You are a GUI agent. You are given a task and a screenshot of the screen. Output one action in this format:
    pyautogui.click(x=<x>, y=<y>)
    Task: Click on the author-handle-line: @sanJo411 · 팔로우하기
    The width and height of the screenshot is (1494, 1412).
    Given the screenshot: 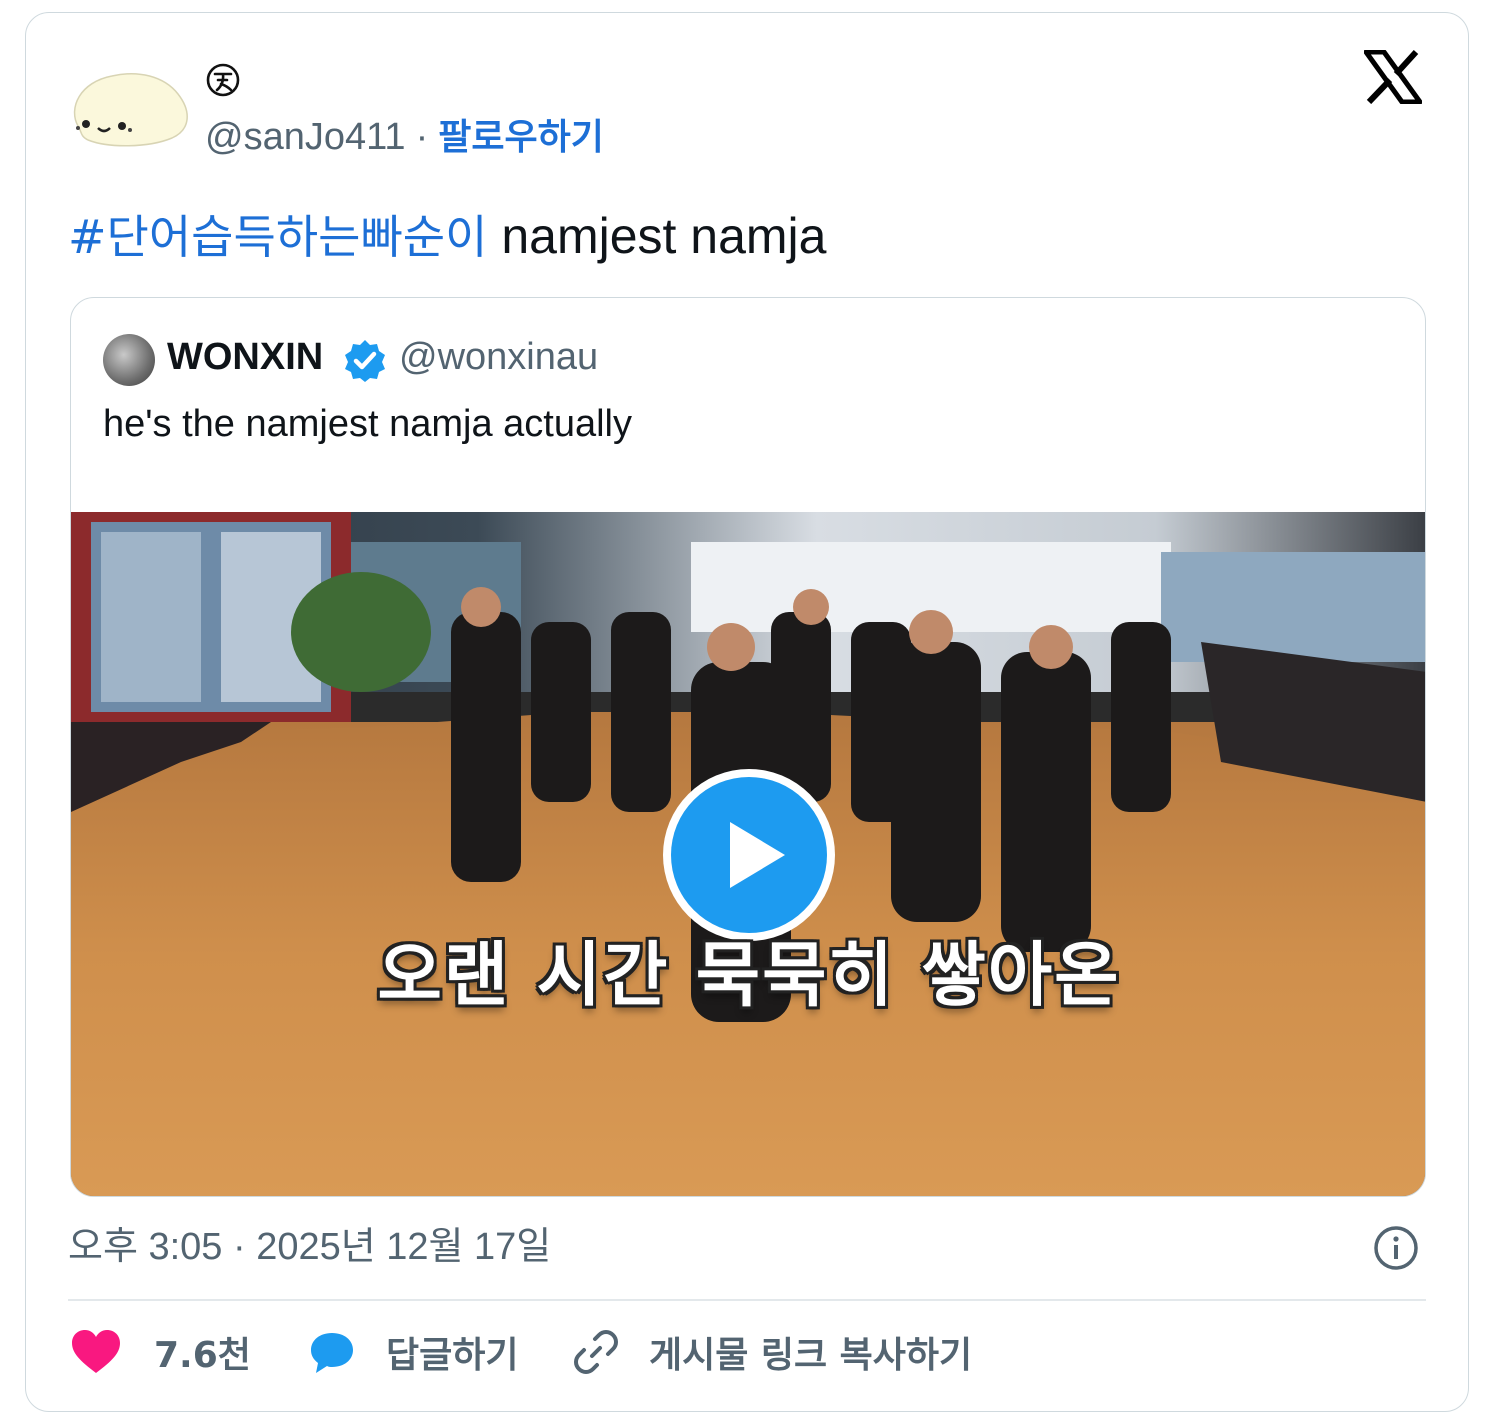 What is the action you would take?
    pyautogui.click(x=404, y=137)
    